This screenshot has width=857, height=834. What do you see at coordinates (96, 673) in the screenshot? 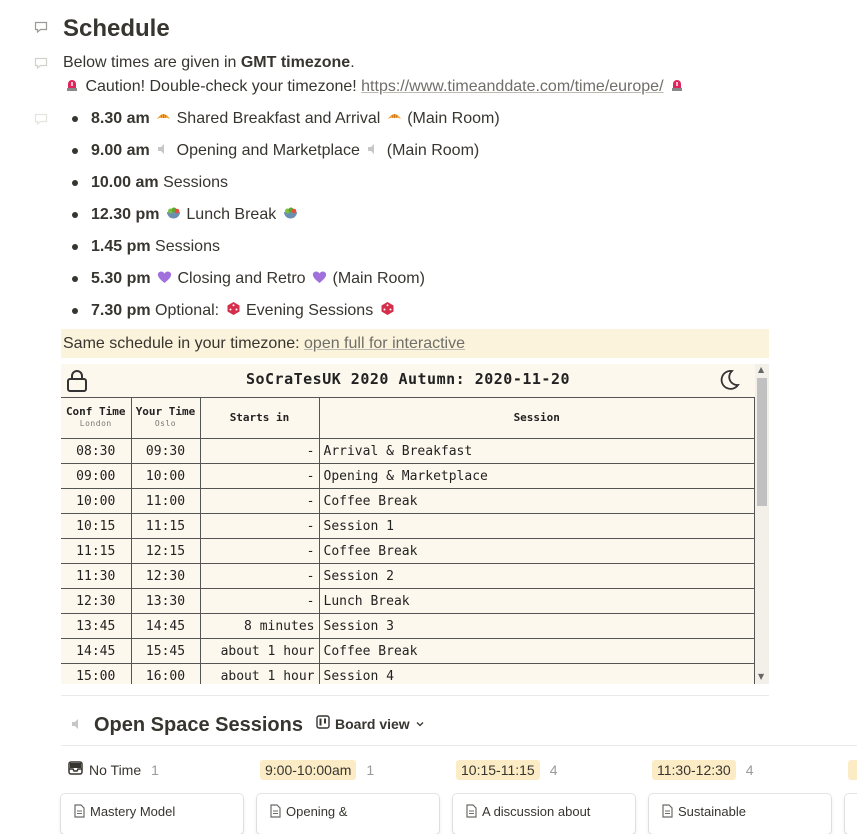
I see `conf-time-cell: 15:00` at bounding box center [96, 673].